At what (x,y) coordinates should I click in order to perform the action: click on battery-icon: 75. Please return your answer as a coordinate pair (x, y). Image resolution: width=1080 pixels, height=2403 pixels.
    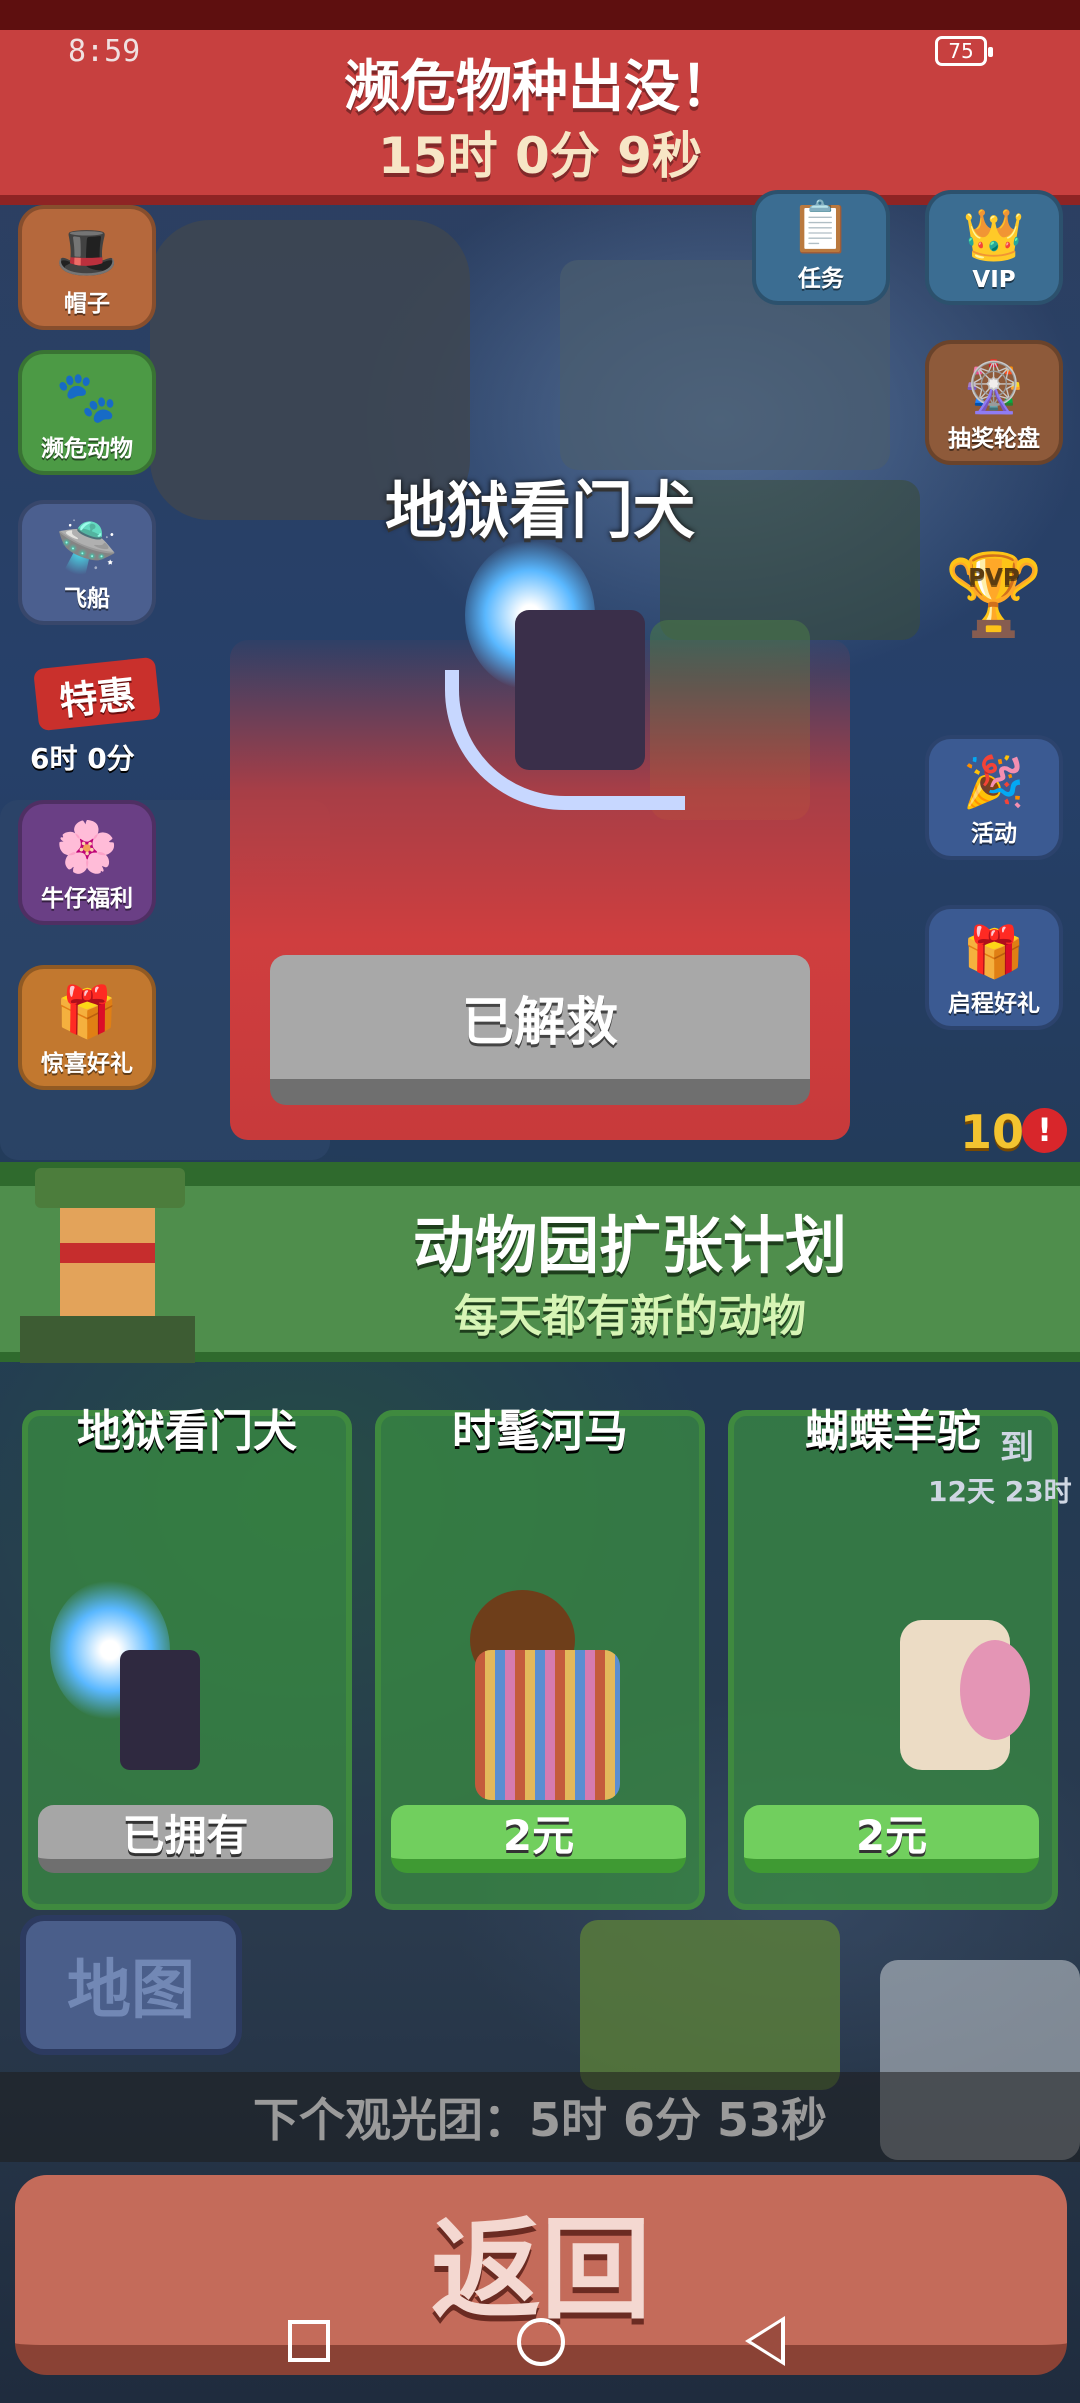
    Looking at the image, I should click on (964, 51).